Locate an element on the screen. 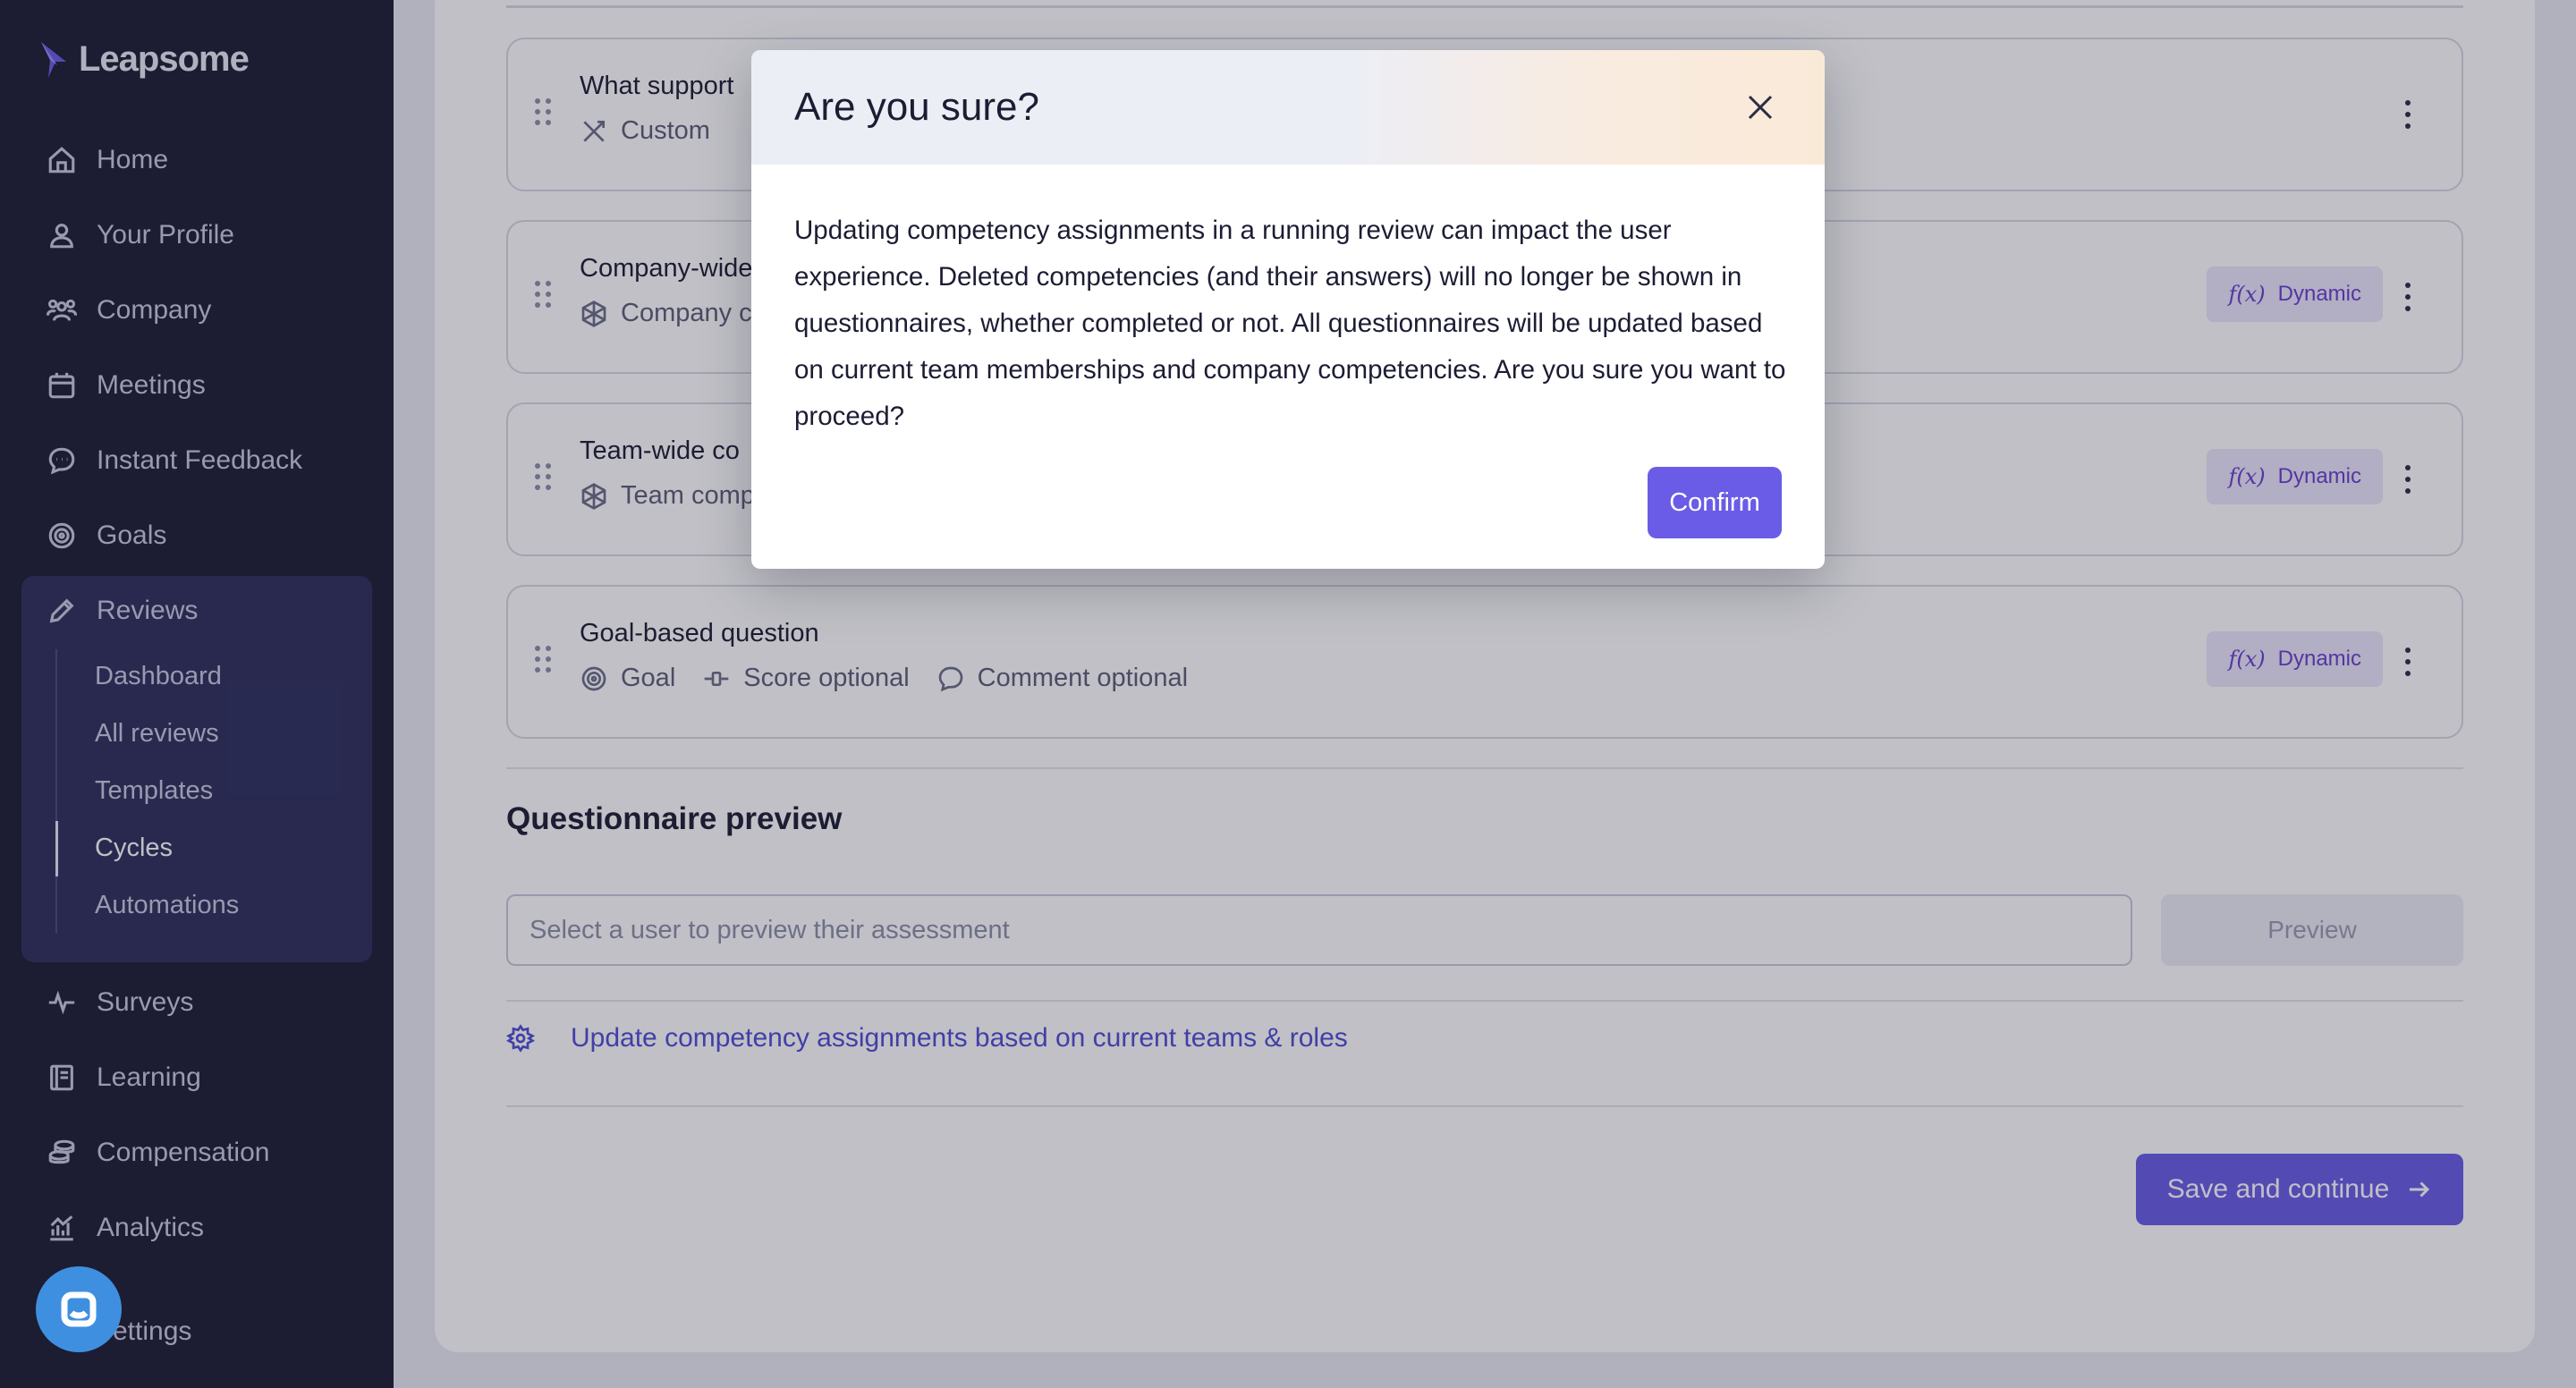  chat-launcher-button is located at coordinates (79, 1309).